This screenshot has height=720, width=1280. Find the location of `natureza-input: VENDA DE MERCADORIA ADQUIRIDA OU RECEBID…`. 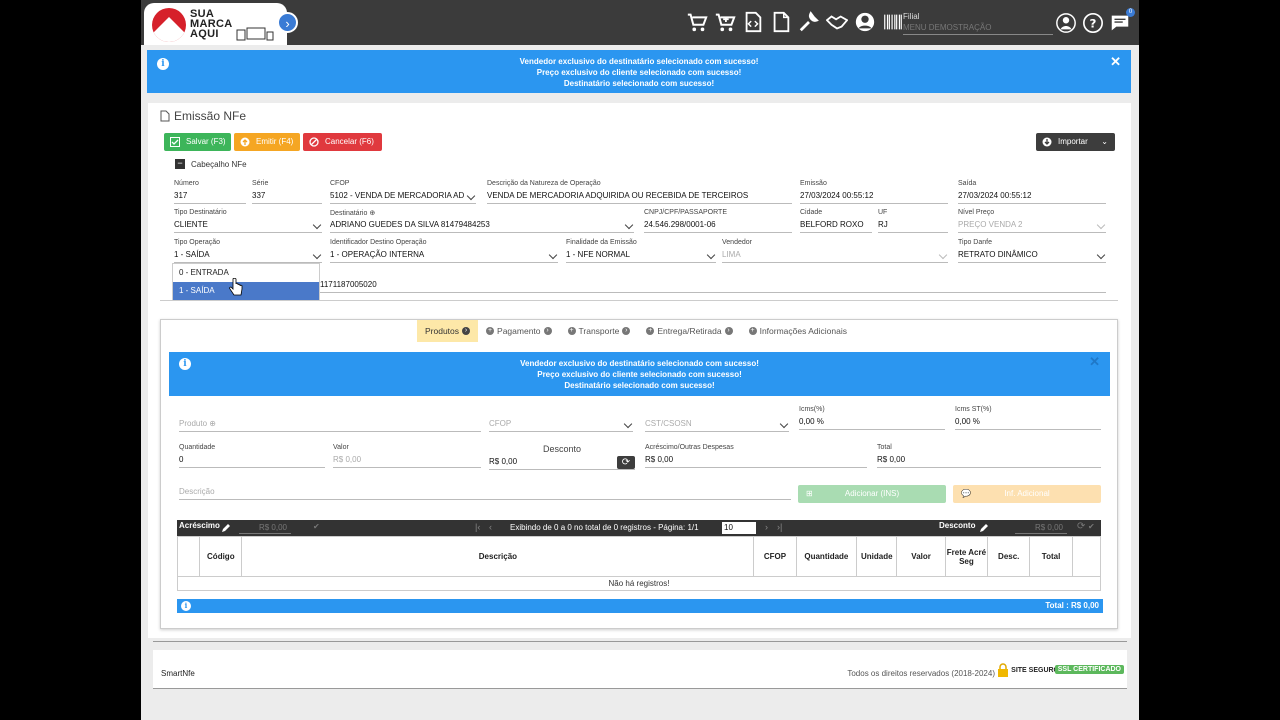

natureza-input: VENDA DE MERCADORIA ADQUIRIDA OU RECEBID… is located at coordinates (639, 197).